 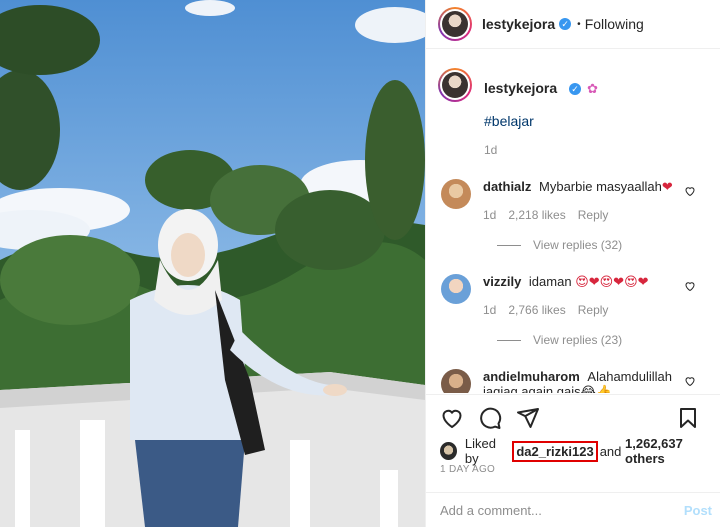 What do you see at coordinates (578, 245) in the screenshot?
I see `view-replies-label: View replies (32)` at bounding box center [578, 245].